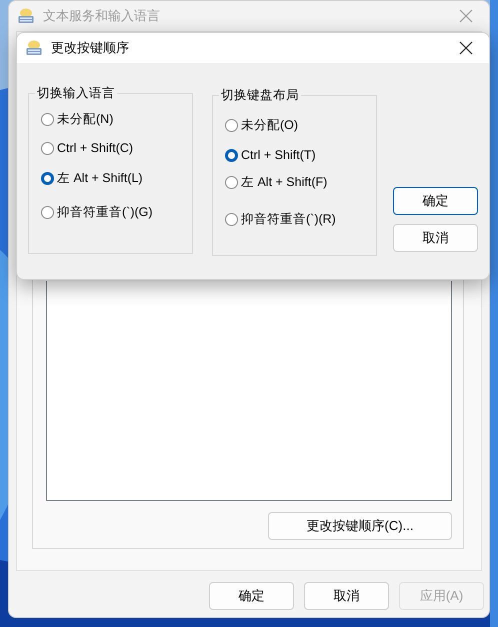 Image resolution: width=498 pixels, height=627 pixels. I want to click on radio-option: 抑音符重音(`)(G), so click(110, 212).